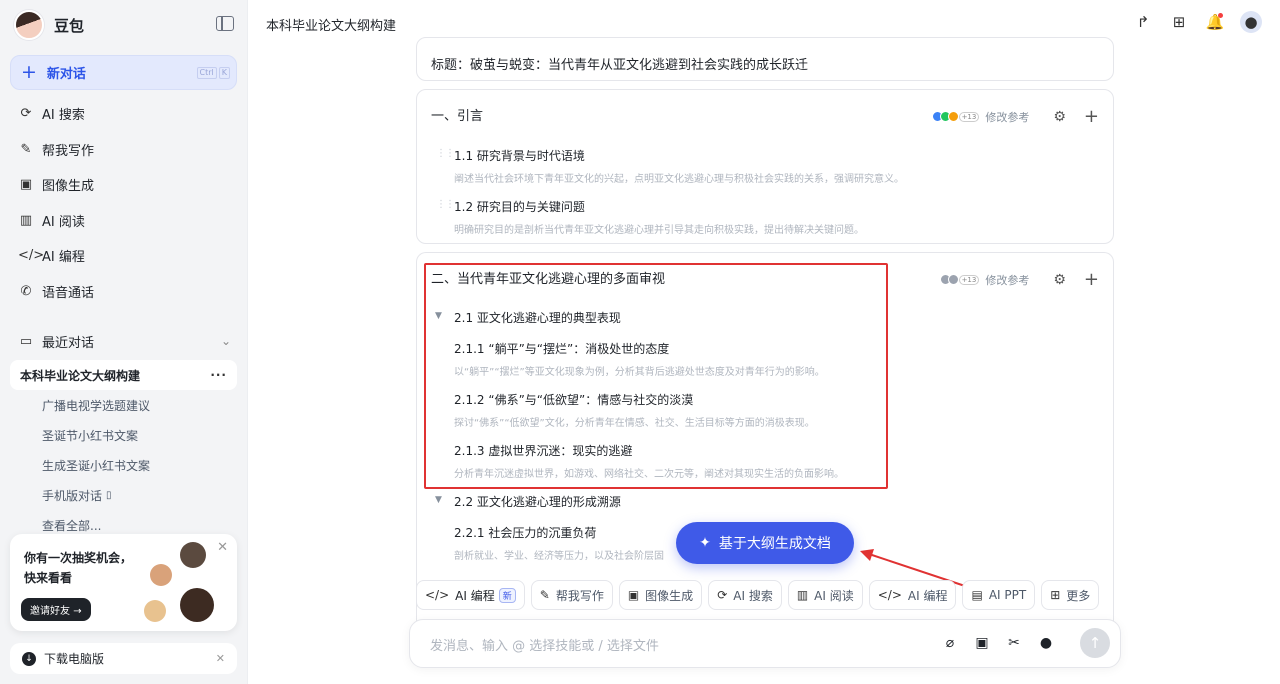 Image resolution: width=1280 pixels, height=684 pixels. Describe the element at coordinates (49, 25) in the screenshot. I see `brand: 豆包` at that location.